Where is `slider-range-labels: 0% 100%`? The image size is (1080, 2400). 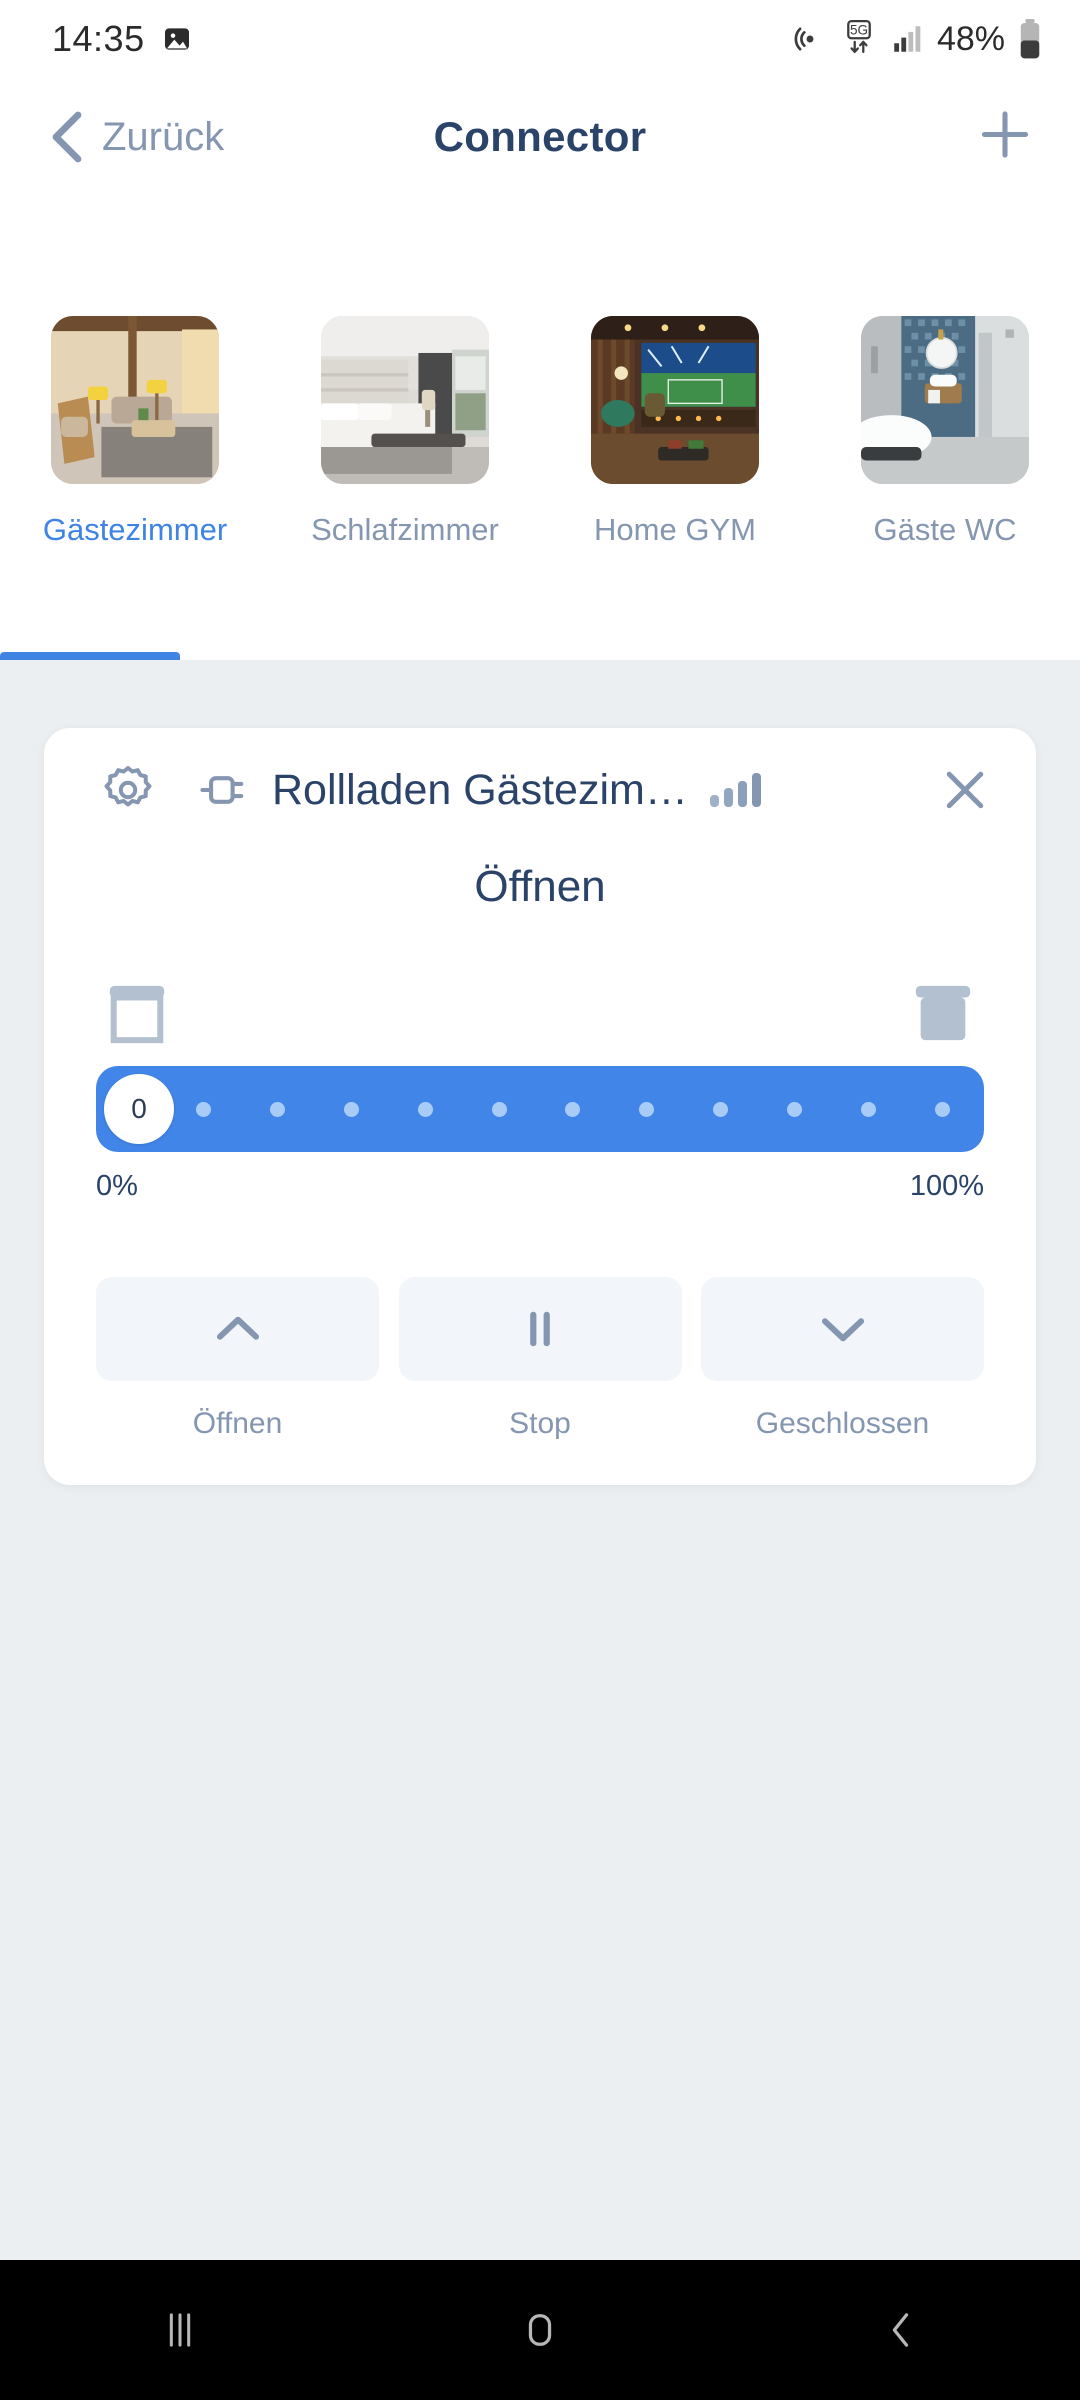
slider-range-labels: 0% 100% is located at coordinates (540, 1186).